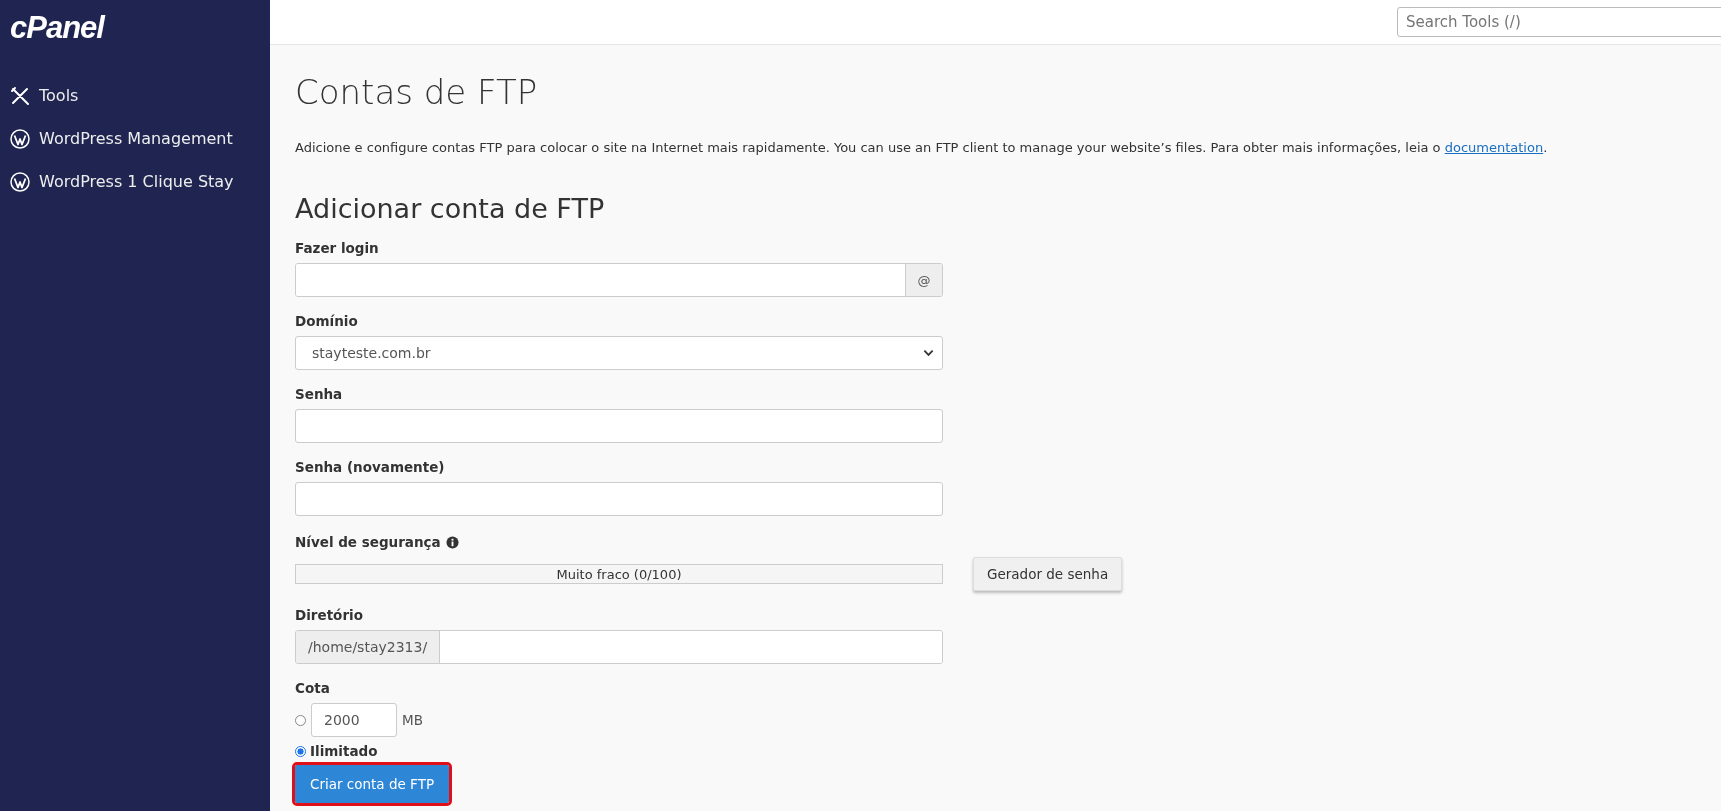 The width and height of the screenshot is (1721, 811). What do you see at coordinates (1048, 574) in the screenshot?
I see `password-generator-button: Gerador de senha` at bounding box center [1048, 574].